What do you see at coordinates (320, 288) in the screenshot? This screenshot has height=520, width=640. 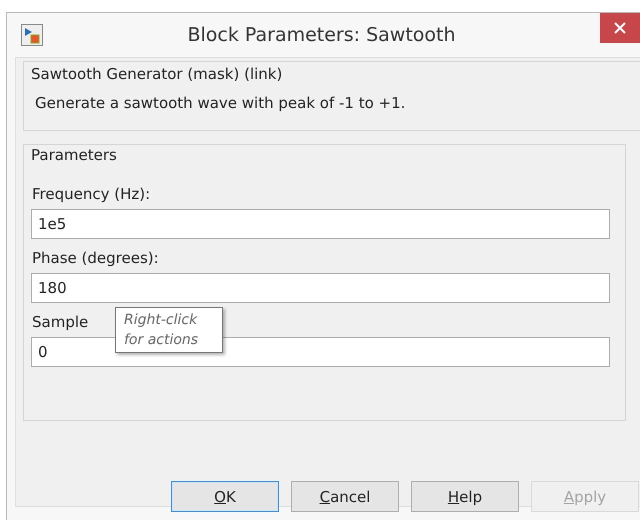 I see `input-field: 180` at bounding box center [320, 288].